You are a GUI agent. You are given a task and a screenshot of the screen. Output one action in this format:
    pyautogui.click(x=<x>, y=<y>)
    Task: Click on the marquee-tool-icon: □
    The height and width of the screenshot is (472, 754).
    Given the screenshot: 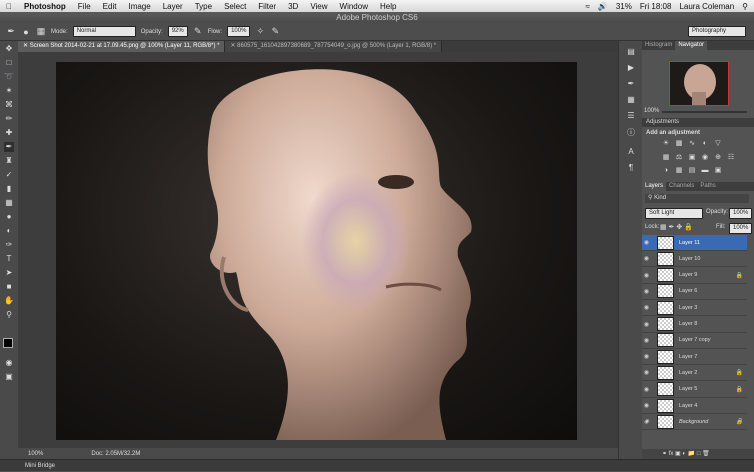 What is the action you would take?
    pyautogui.click(x=9, y=63)
    